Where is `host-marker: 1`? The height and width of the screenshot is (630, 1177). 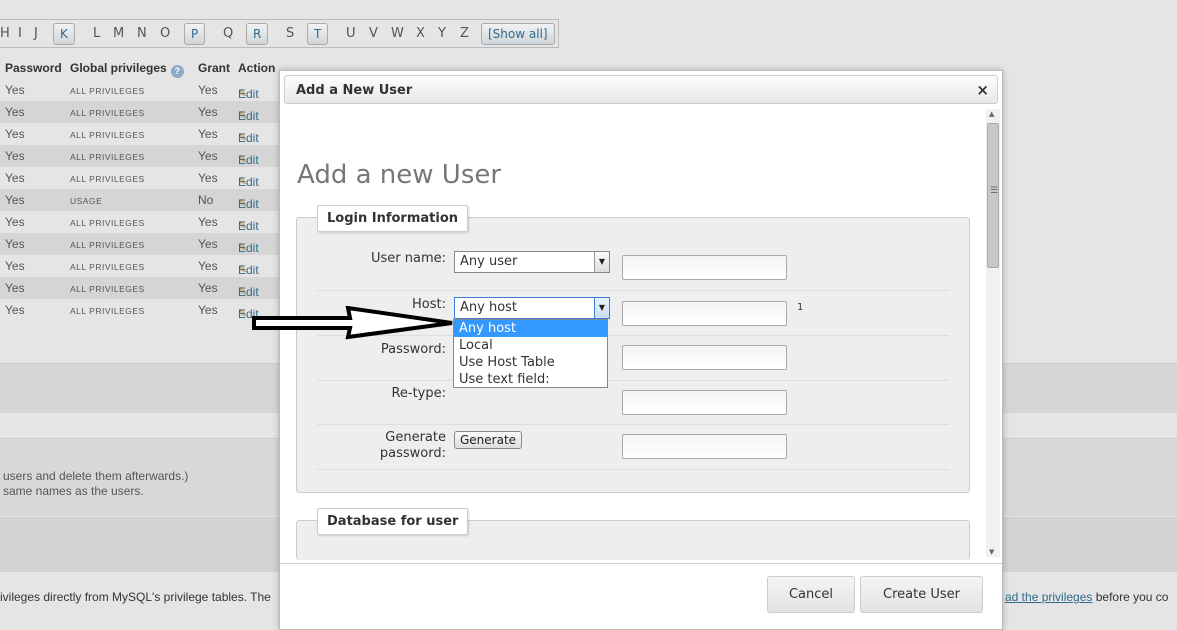 host-marker: 1 is located at coordinates (800, 307).